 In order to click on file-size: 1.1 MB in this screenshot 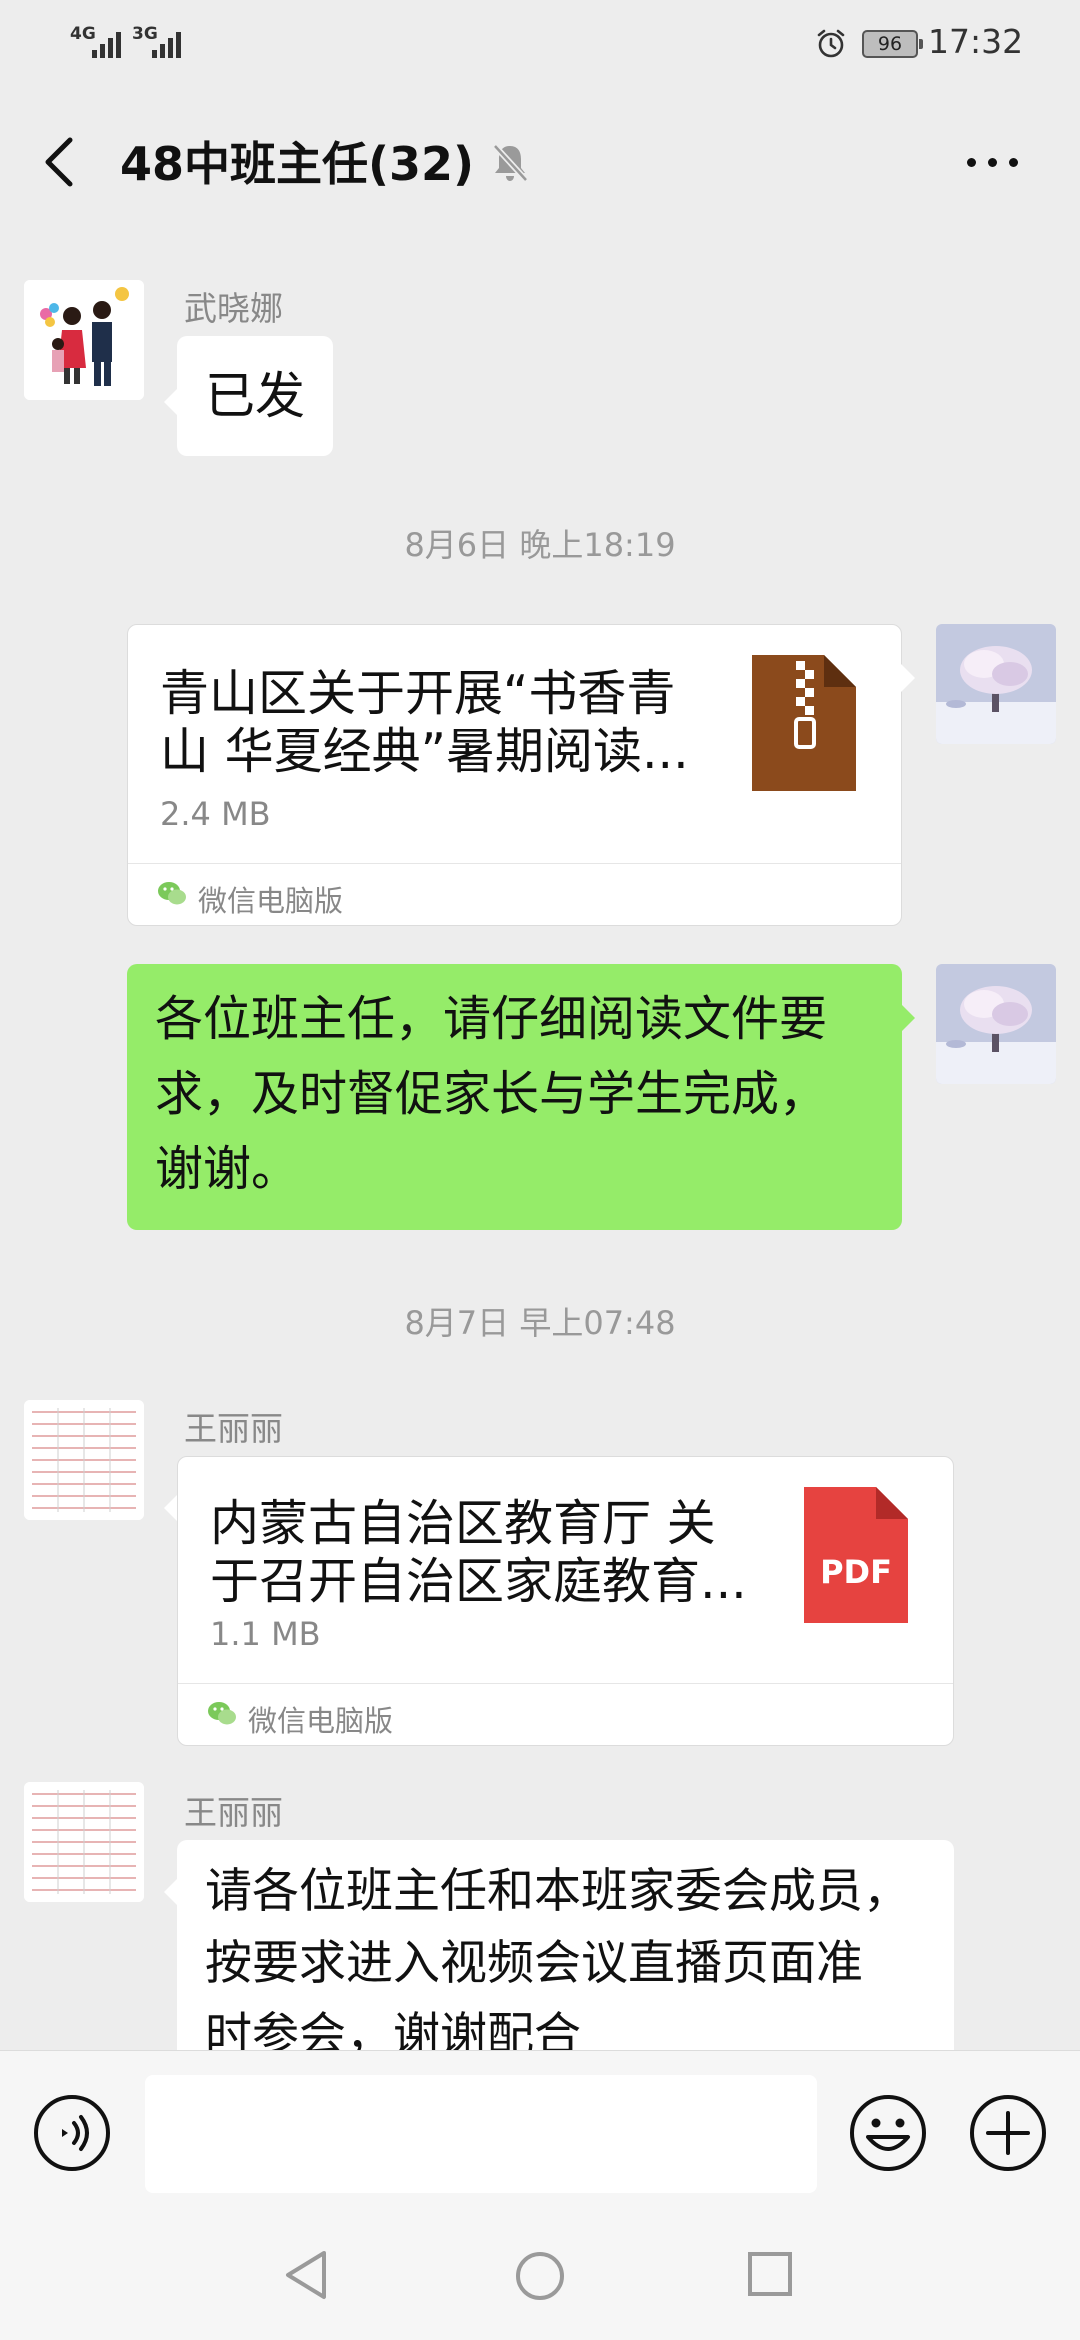, I will do `click(265, 1634)`.